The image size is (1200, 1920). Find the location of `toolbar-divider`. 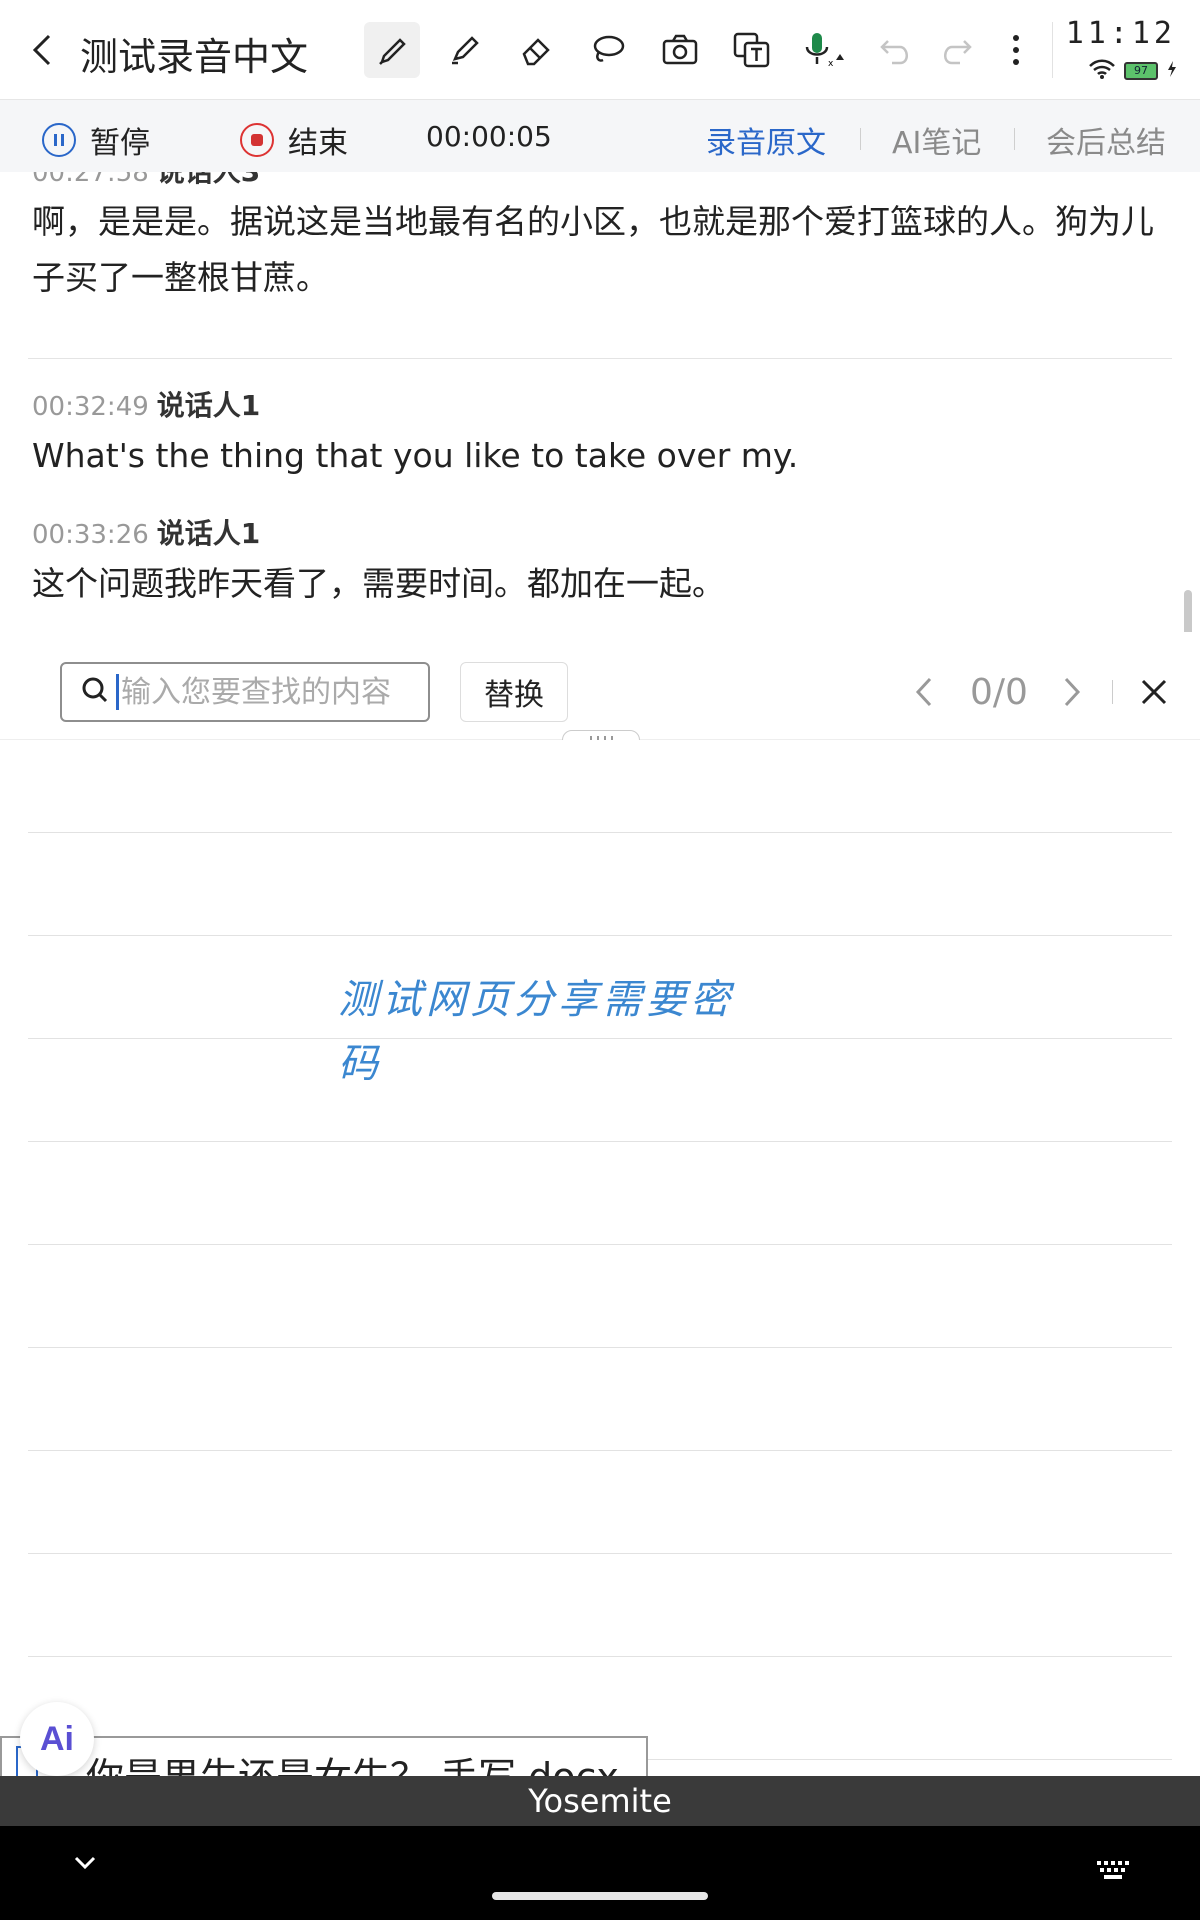

toolbar-divider is located at coordinates (1052, 50).